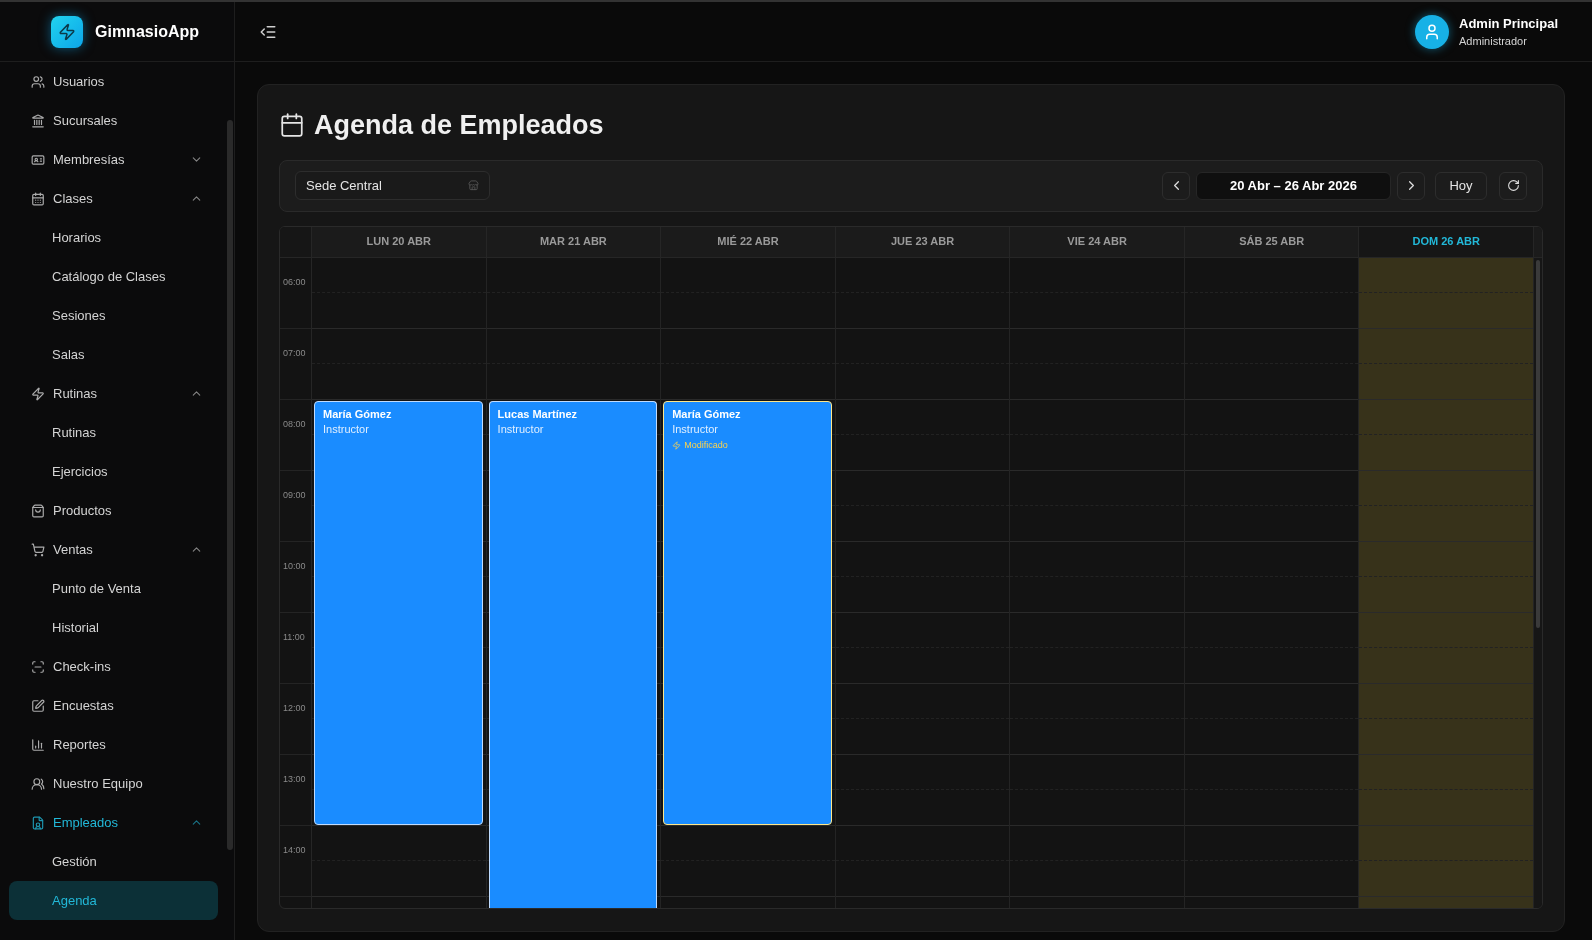  Describe the element at coordinates (113, 198) in the screenshot. I see `sidebar-item: Clases` at that location.